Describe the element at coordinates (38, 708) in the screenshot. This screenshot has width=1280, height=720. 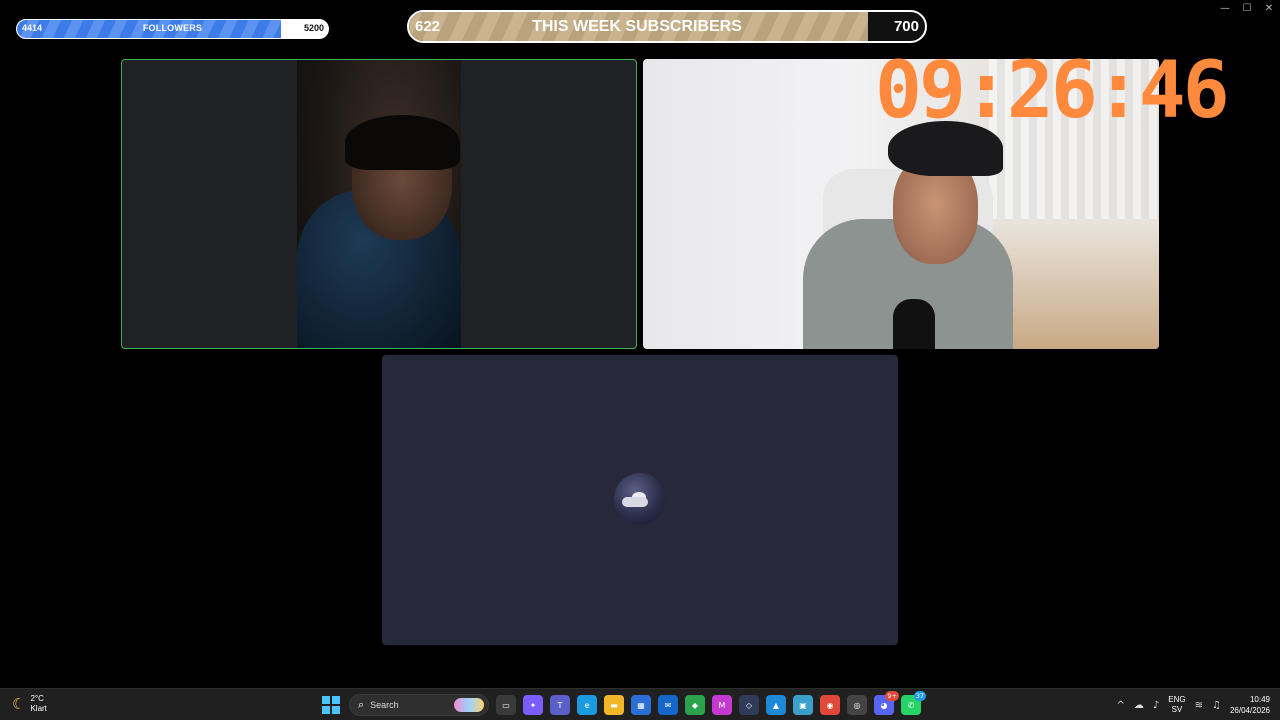
I see `weather-condition: Klart` at that location.